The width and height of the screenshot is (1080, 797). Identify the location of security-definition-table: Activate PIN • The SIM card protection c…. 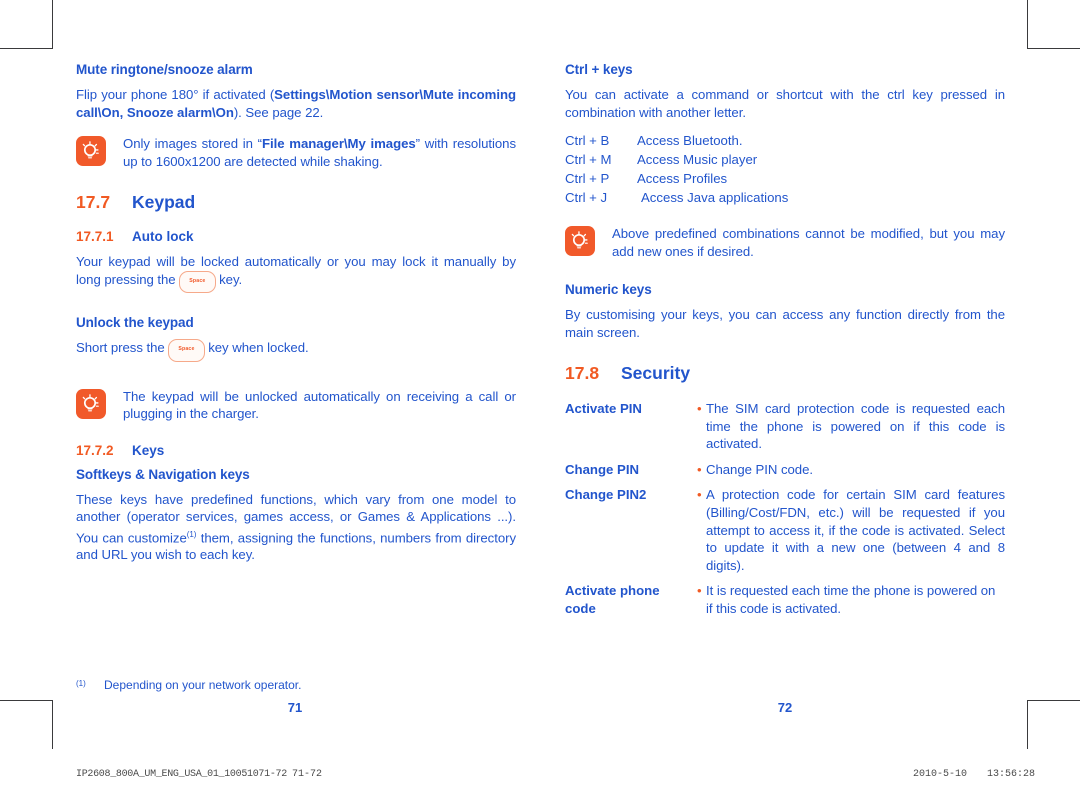
(785, 509).